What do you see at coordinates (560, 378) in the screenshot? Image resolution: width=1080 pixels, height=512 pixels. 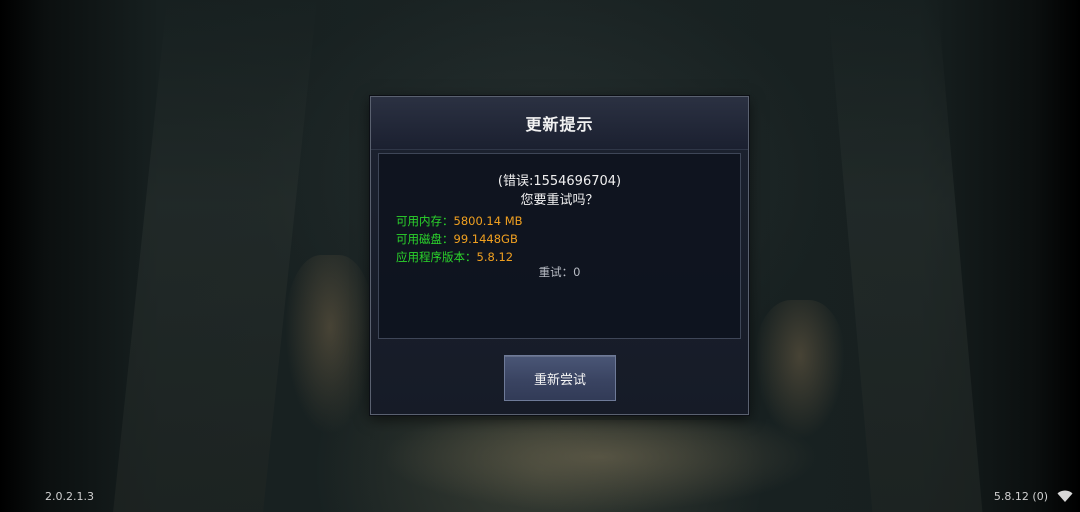 I see `retry-button: 重新尝试` at bounding box center [560, 378].